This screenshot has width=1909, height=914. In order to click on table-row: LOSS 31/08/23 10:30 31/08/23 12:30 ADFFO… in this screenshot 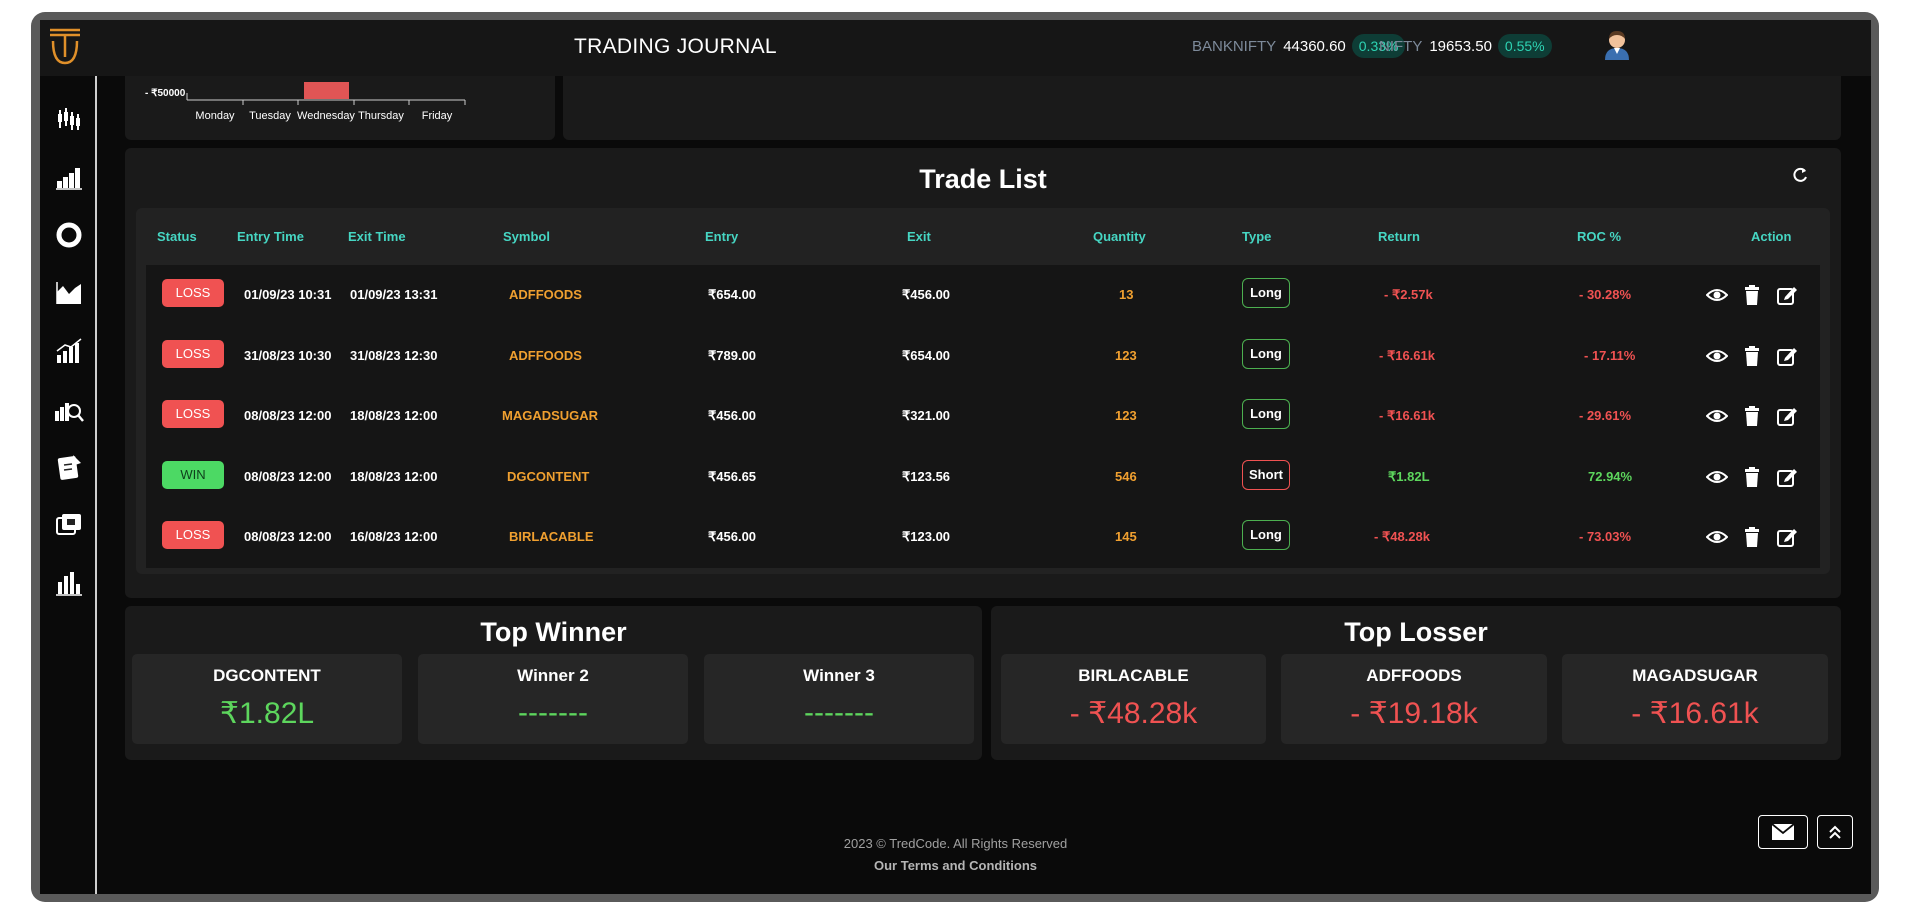, I will do `click(983, 356)`.